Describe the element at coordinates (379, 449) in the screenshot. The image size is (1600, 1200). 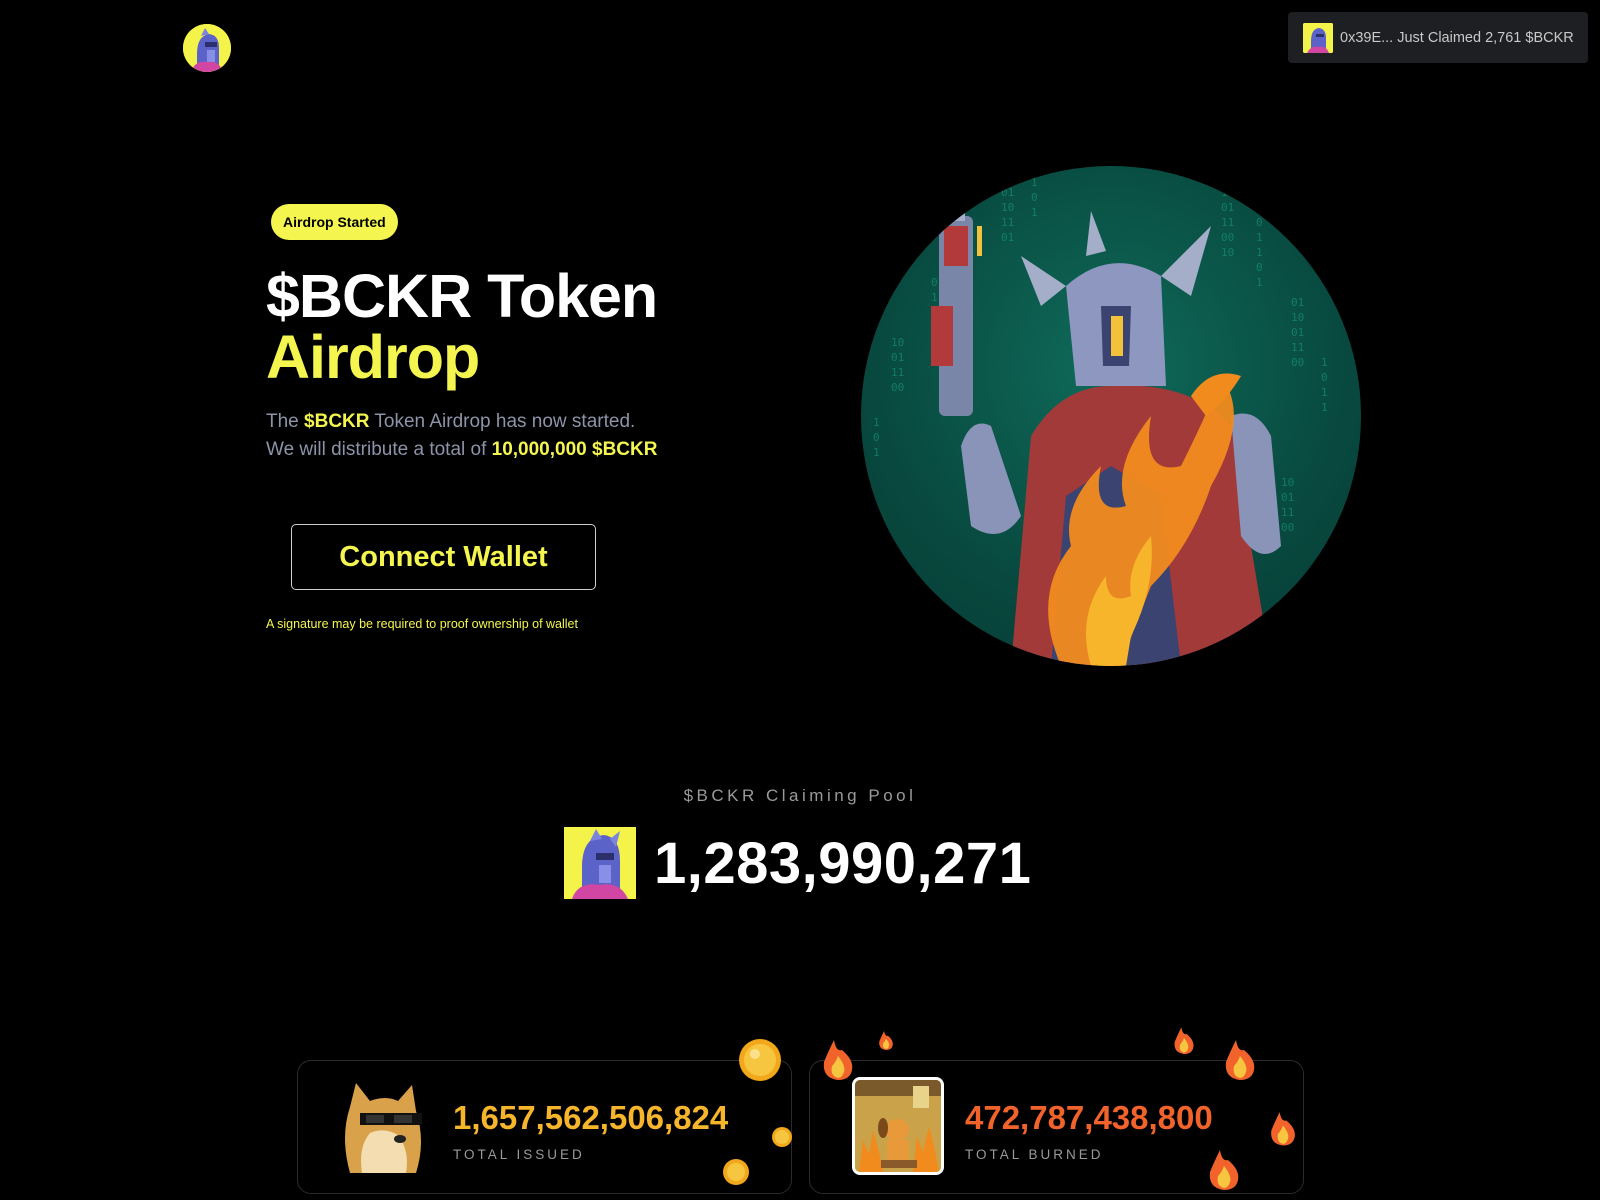
I see `desc-line2-prefix: We will distribute a total of` at that location.